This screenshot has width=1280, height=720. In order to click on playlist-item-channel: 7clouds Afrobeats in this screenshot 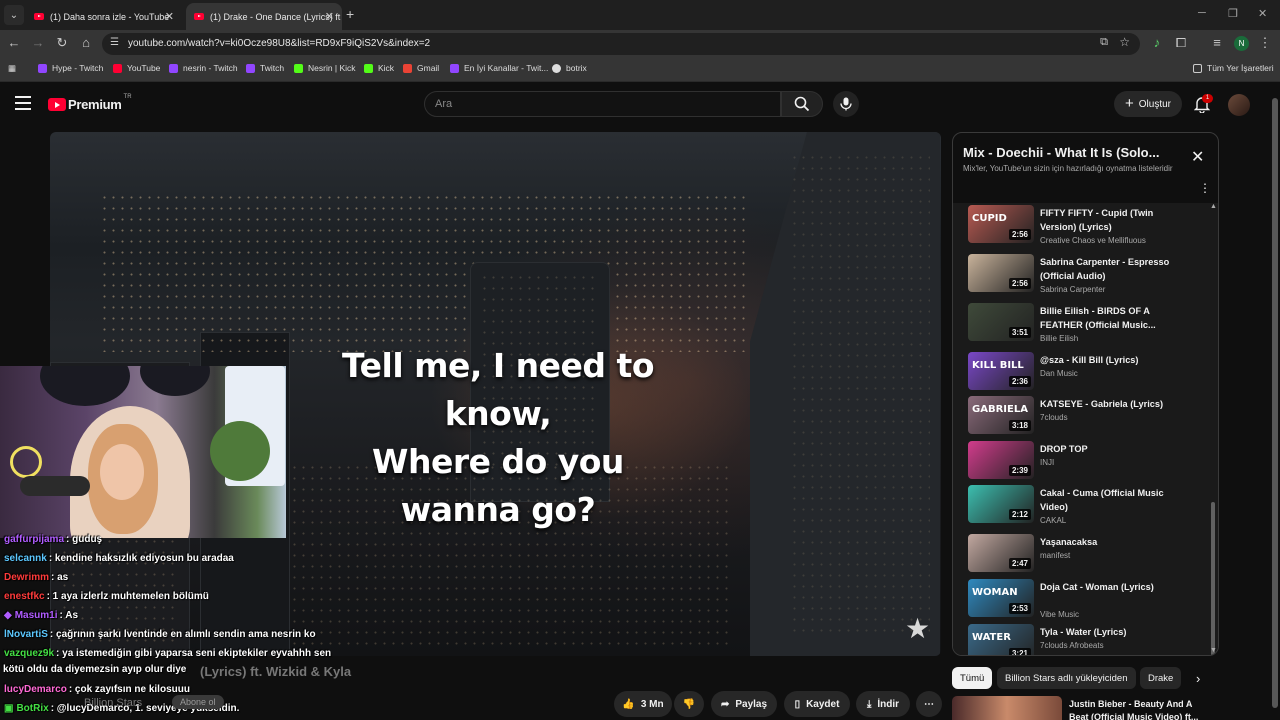, I will do `click(1072, 645)`.